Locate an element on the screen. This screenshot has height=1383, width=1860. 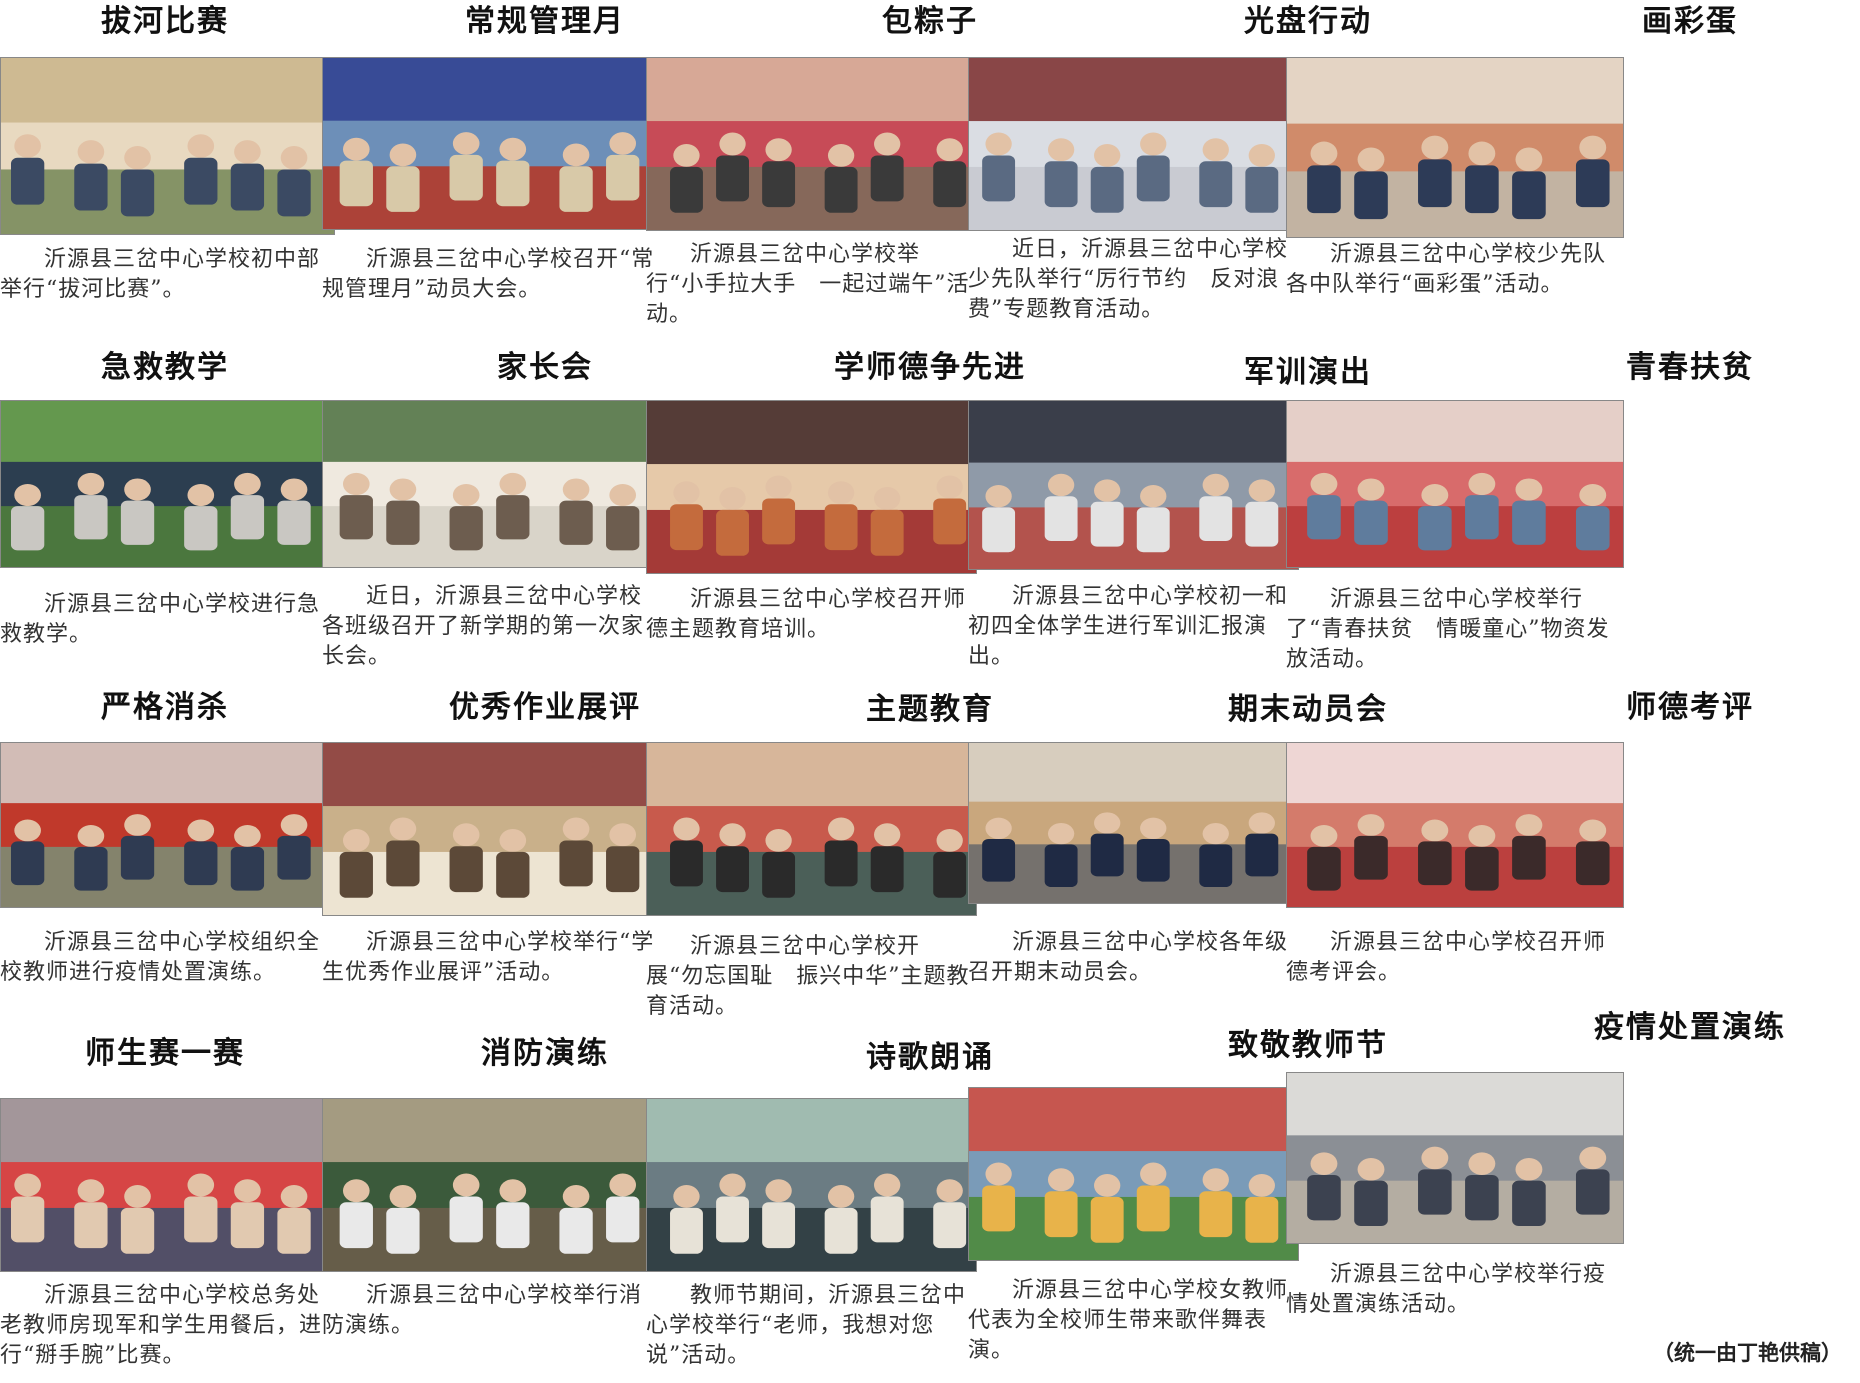
homework-photo is located at coordinates (489, 829).